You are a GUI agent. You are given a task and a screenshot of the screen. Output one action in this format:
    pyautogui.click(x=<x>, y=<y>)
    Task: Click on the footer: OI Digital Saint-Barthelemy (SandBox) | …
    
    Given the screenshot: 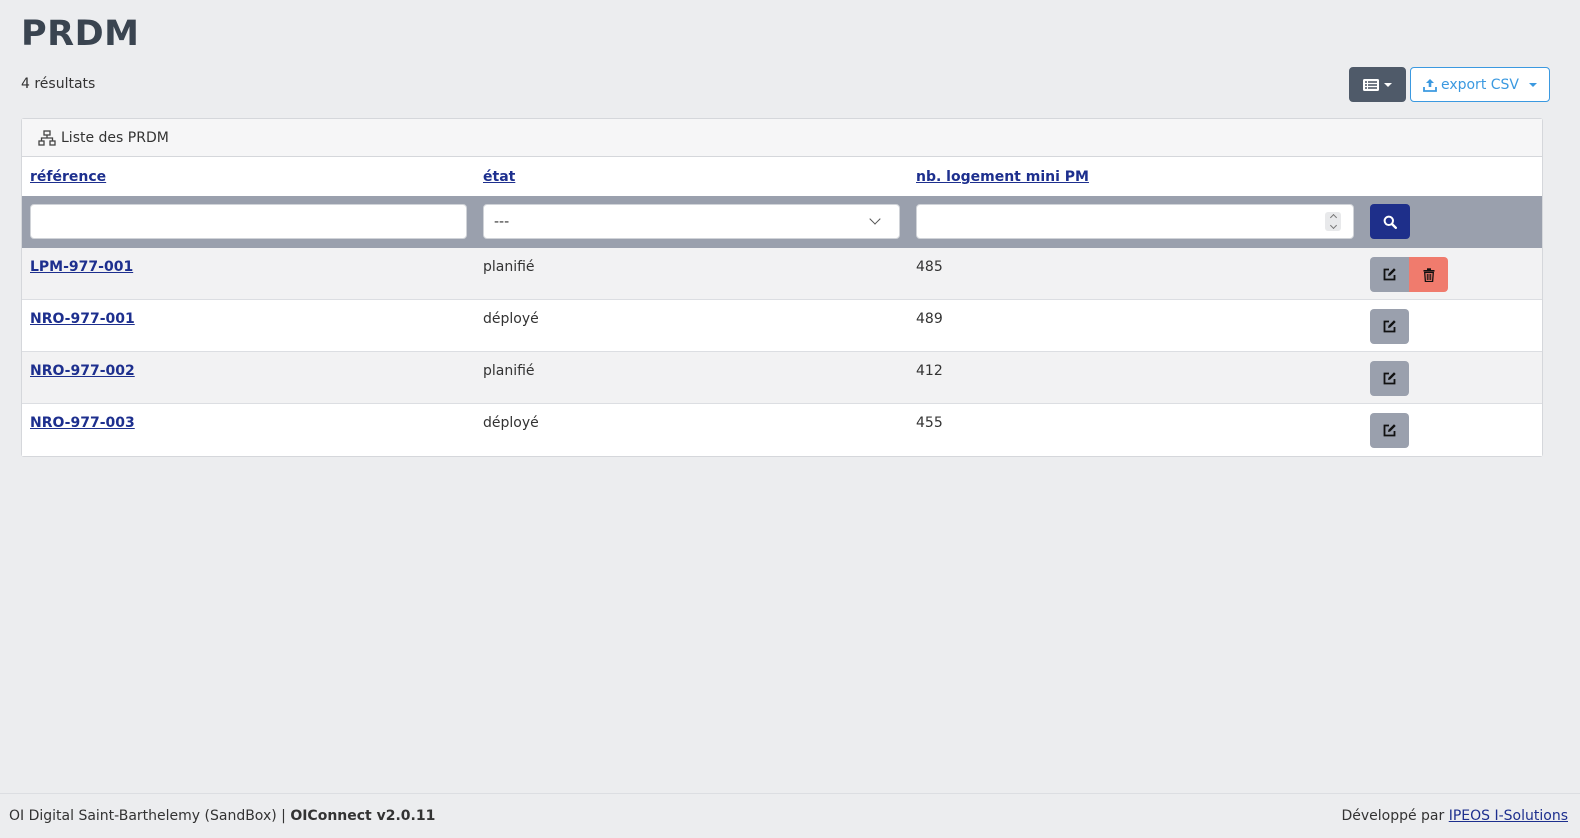 What is the action you would take?
    pyautogui.click(x=790, y=815)
    